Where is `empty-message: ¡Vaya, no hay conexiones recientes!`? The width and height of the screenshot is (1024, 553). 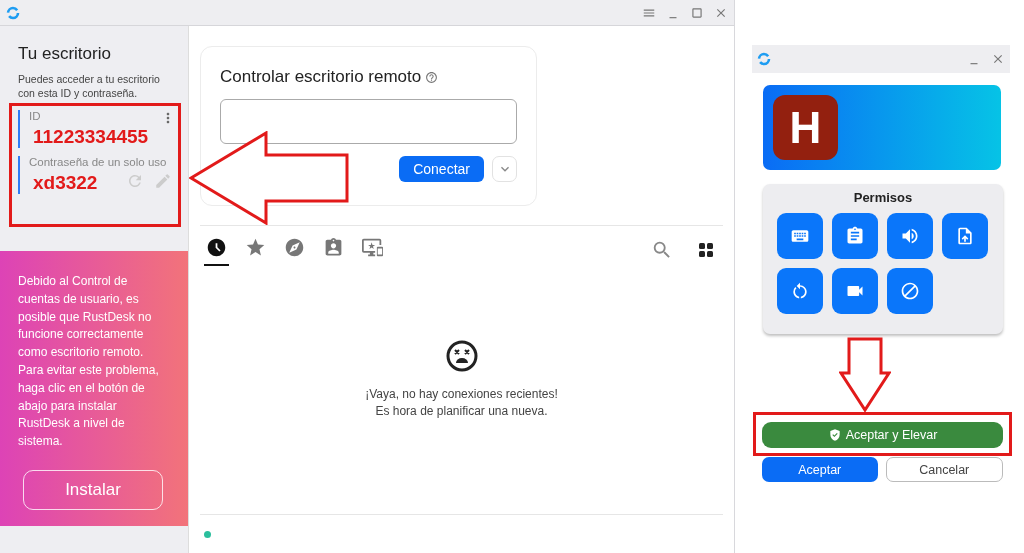
empty-message: ¡Vaya, no hay conexiones recientes! is located at coordinates (461, 394).